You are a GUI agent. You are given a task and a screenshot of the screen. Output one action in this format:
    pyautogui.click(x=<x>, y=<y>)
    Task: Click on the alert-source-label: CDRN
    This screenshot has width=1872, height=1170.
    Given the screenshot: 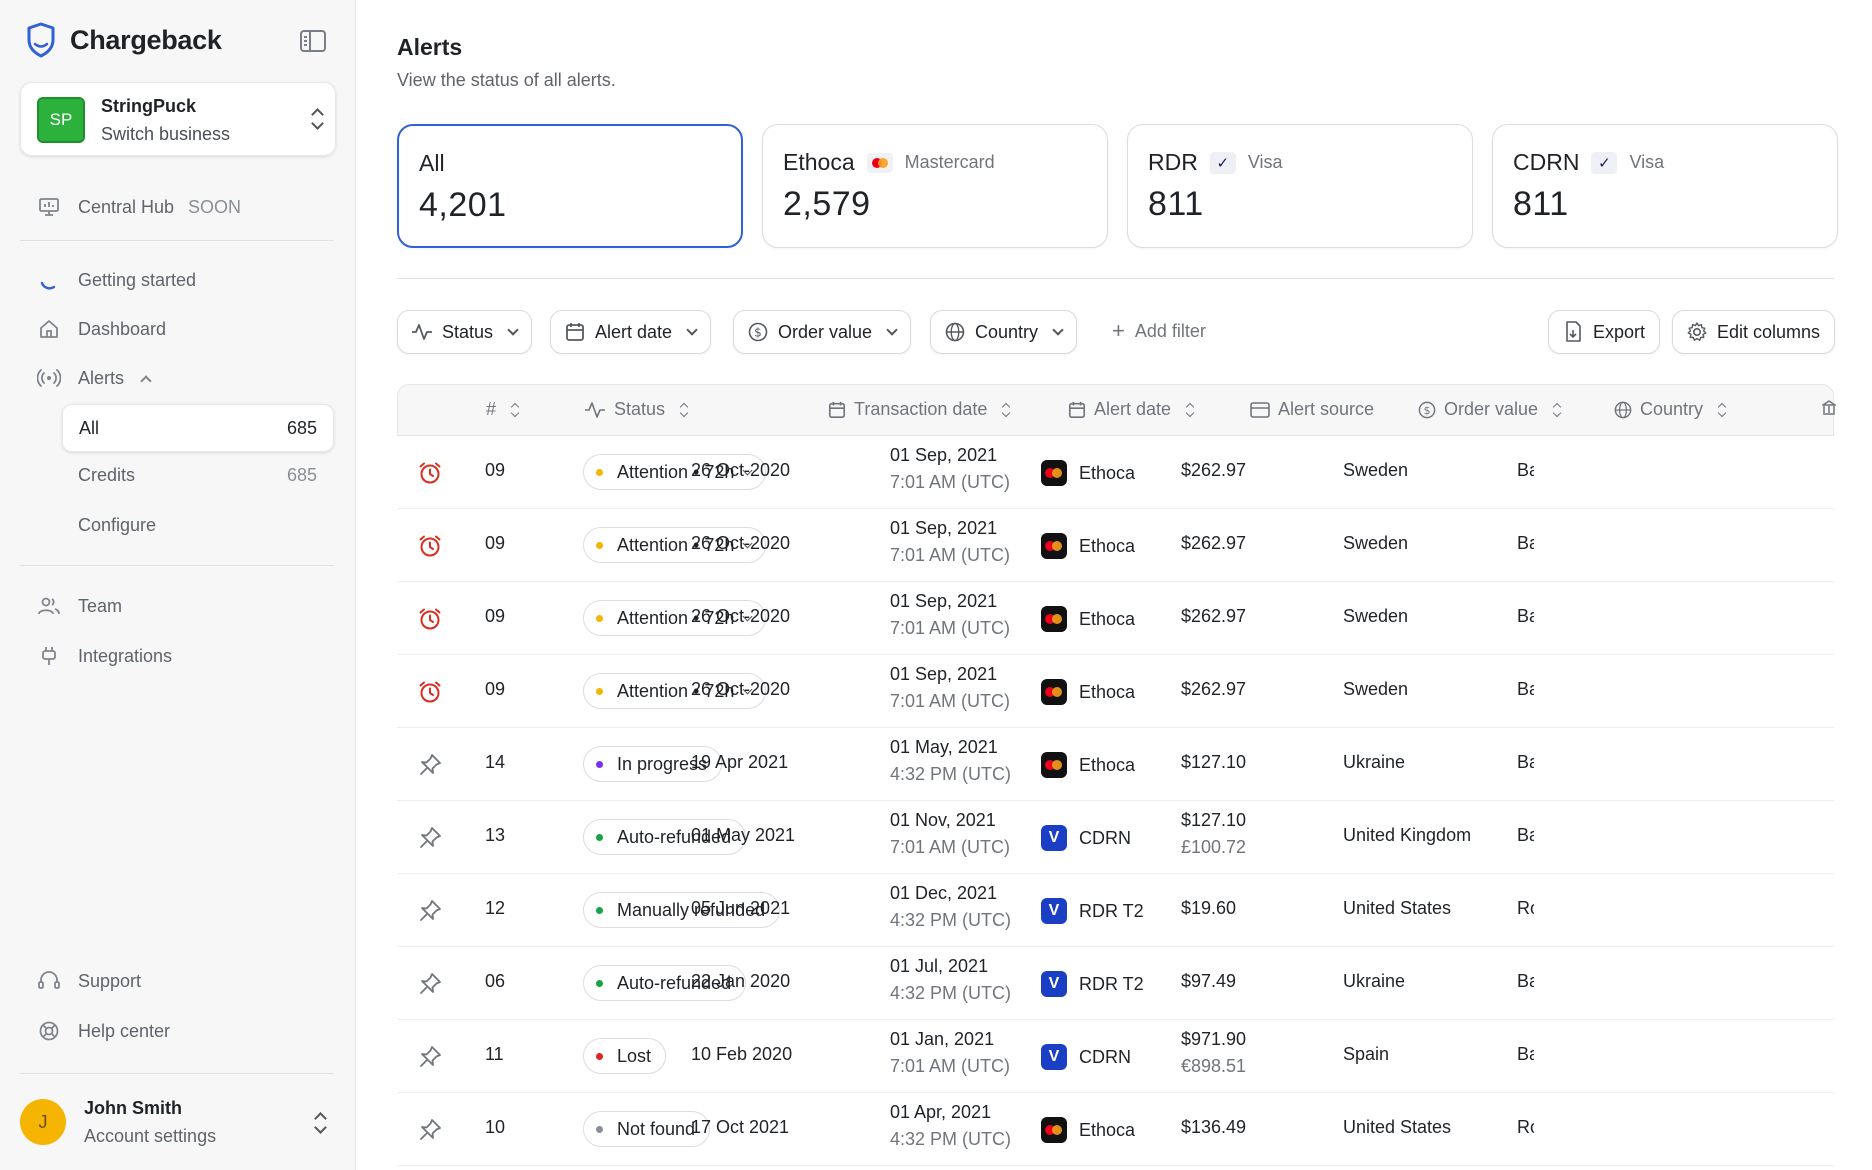 What is the action you would take?
    pyautogui.click(x=1105, y=1056)
    